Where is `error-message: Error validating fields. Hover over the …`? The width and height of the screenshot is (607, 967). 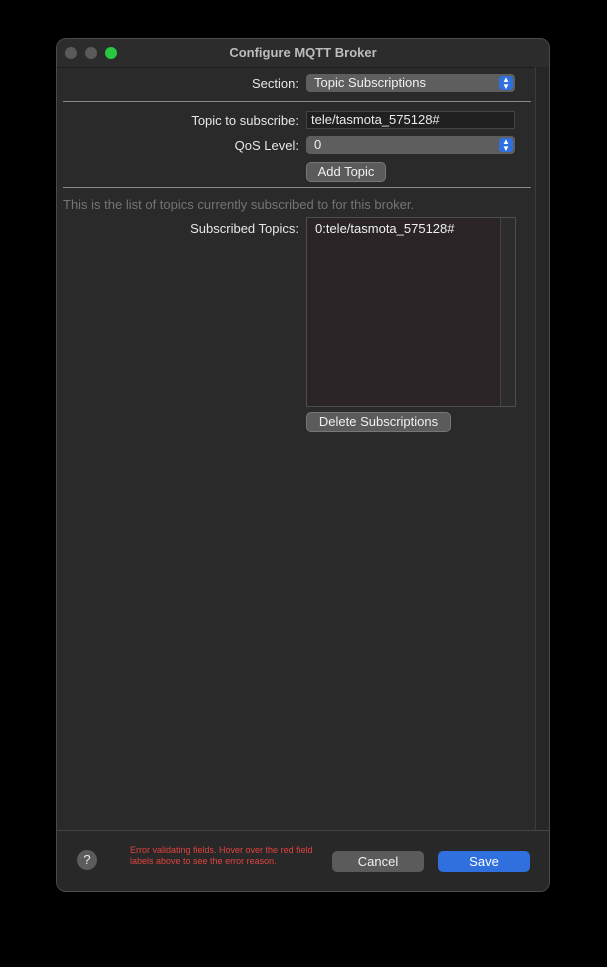 error-message: Error validating fields. Hover over the … is located at coordinates (221, 855).